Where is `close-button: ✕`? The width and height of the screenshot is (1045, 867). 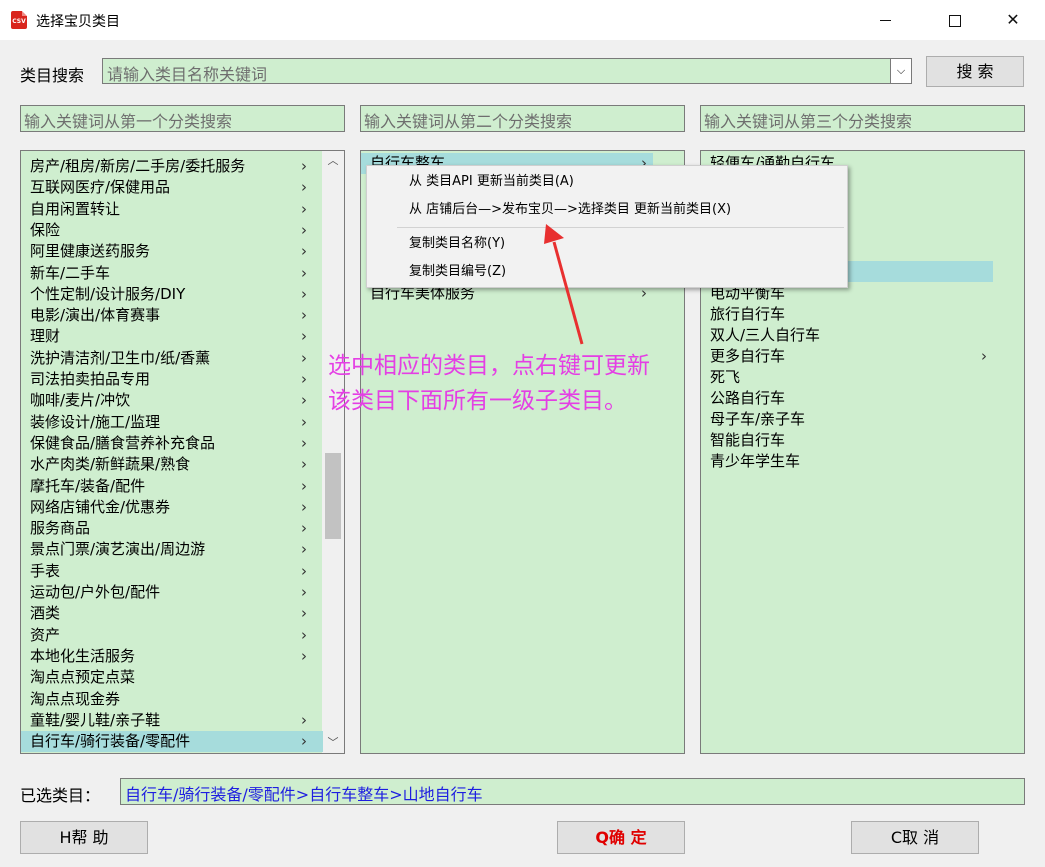 close-button: ✕ is located at coordinates (1013, 20).